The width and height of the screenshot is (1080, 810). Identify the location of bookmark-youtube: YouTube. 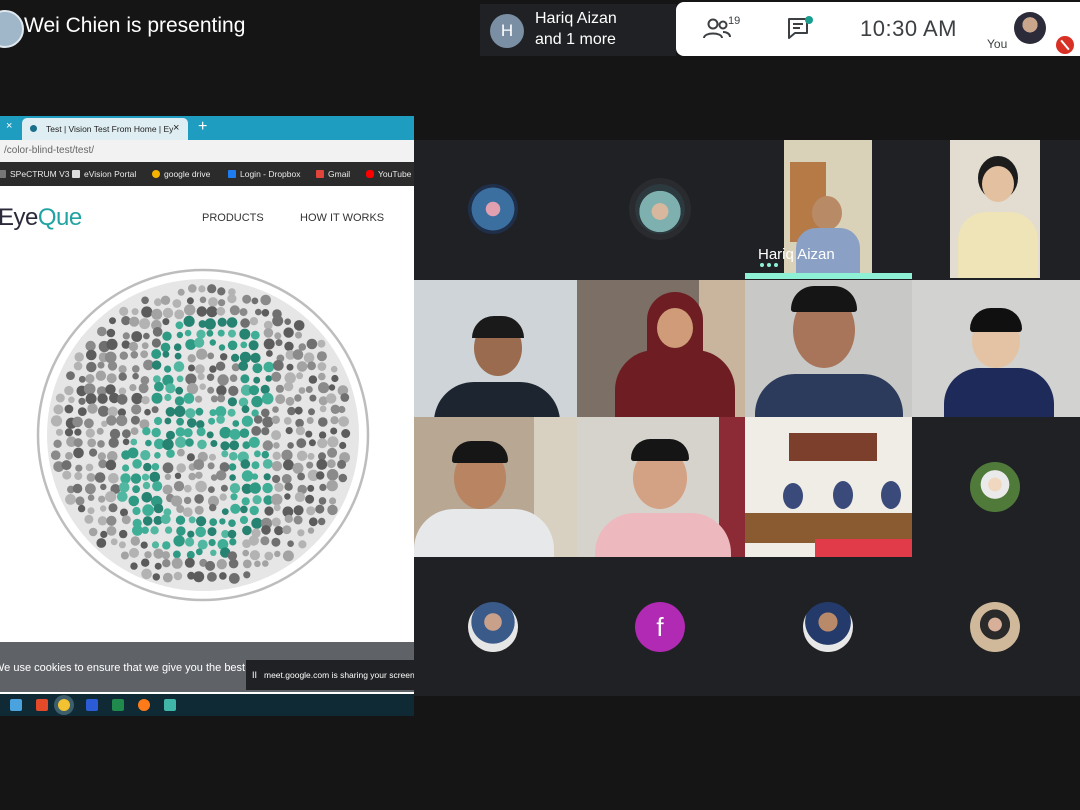
(388, 174).